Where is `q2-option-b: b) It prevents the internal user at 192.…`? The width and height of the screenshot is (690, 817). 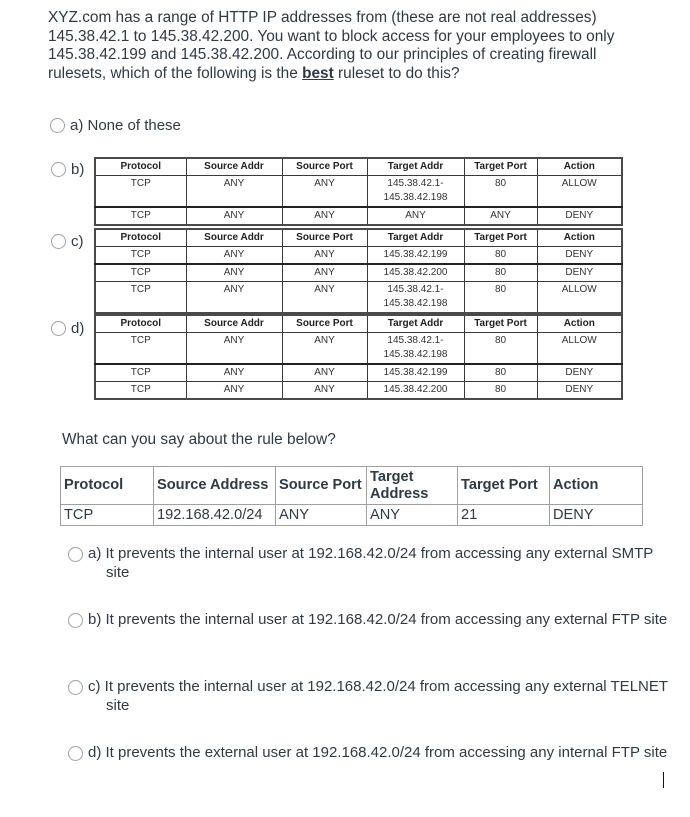 q2-option-b: b) It prevents the internal user at 192.… is located at coordinates (368, 620).